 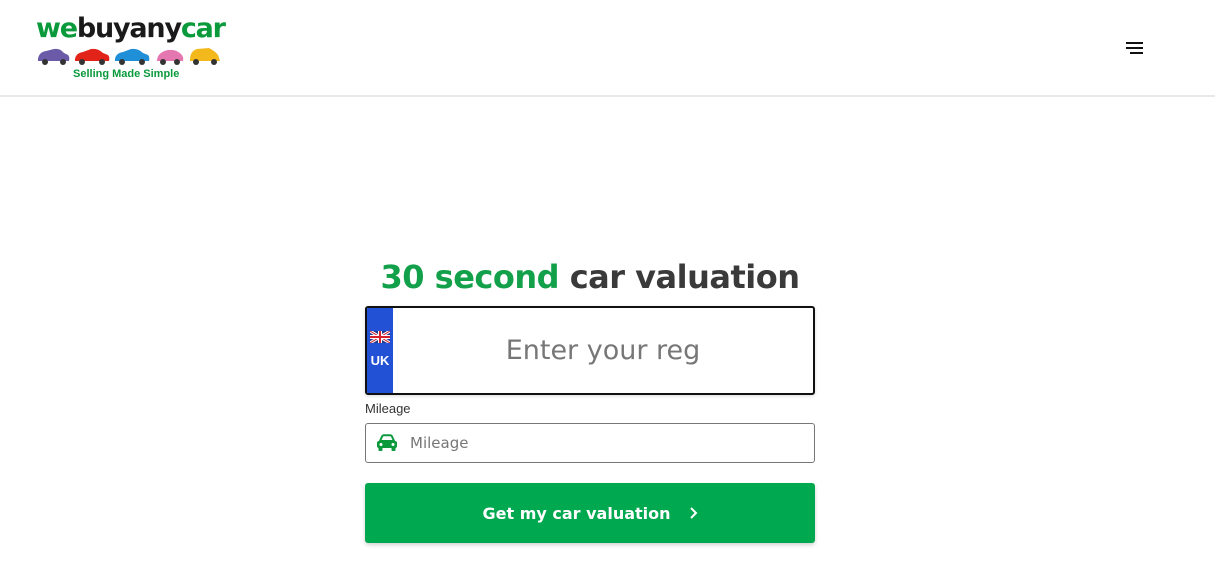 What do you see at coordinates (388, 408) in the screenshot?
I see `mileage-label: Mileage` at bounding box center [388, 408].